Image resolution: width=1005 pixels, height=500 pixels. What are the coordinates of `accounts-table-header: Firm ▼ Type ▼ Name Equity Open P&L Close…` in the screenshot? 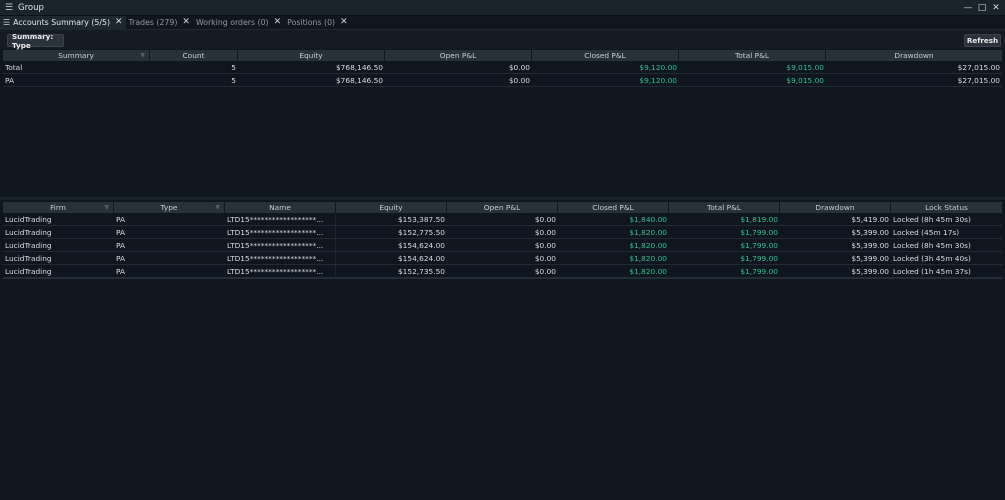 It's located at (502, 207).